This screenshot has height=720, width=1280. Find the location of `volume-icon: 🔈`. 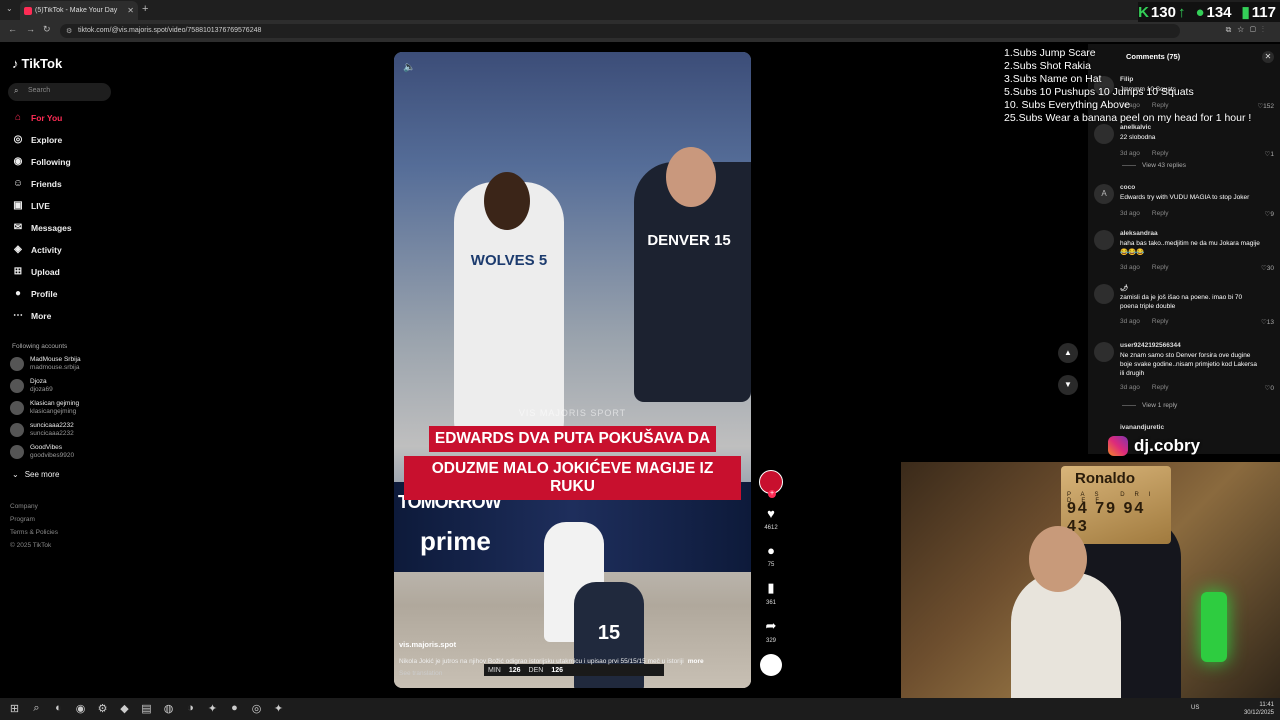

volume-icon: 🔈 is located at coordinates (409, 67).